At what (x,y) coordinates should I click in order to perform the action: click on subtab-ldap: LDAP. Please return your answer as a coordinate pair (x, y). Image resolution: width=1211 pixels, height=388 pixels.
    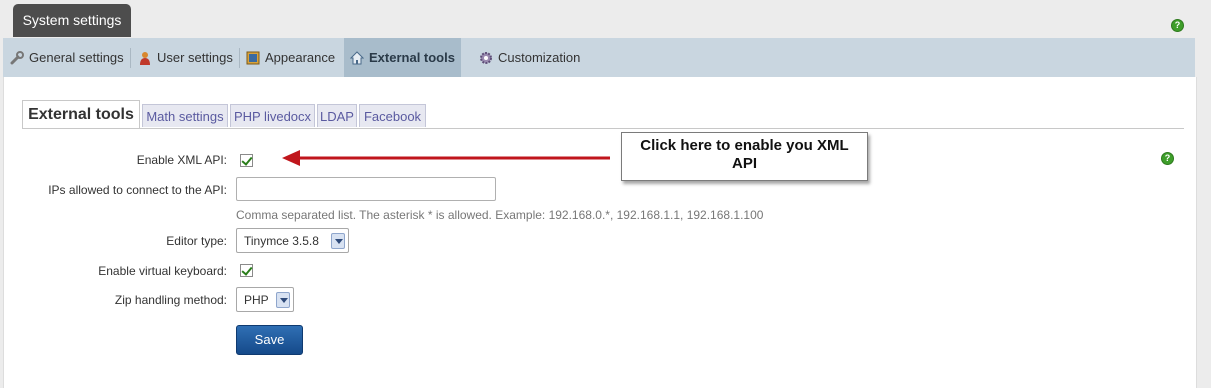
    Looking at the image, I should click on (337, 115).